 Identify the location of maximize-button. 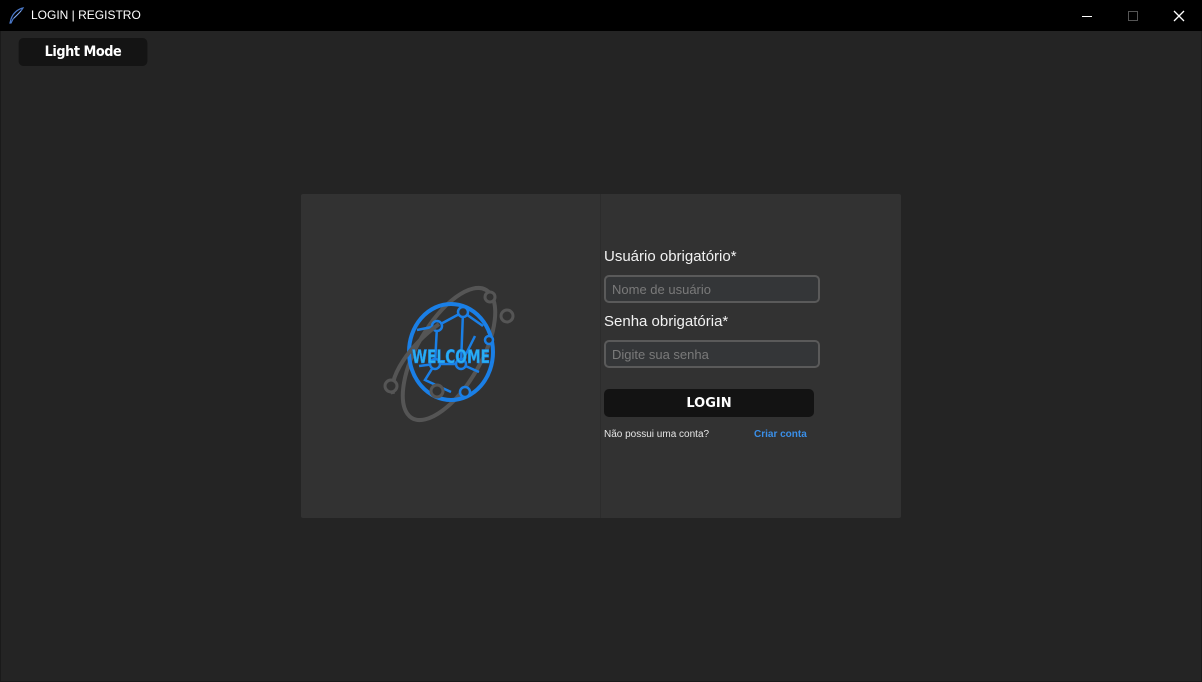
(1133, 15).